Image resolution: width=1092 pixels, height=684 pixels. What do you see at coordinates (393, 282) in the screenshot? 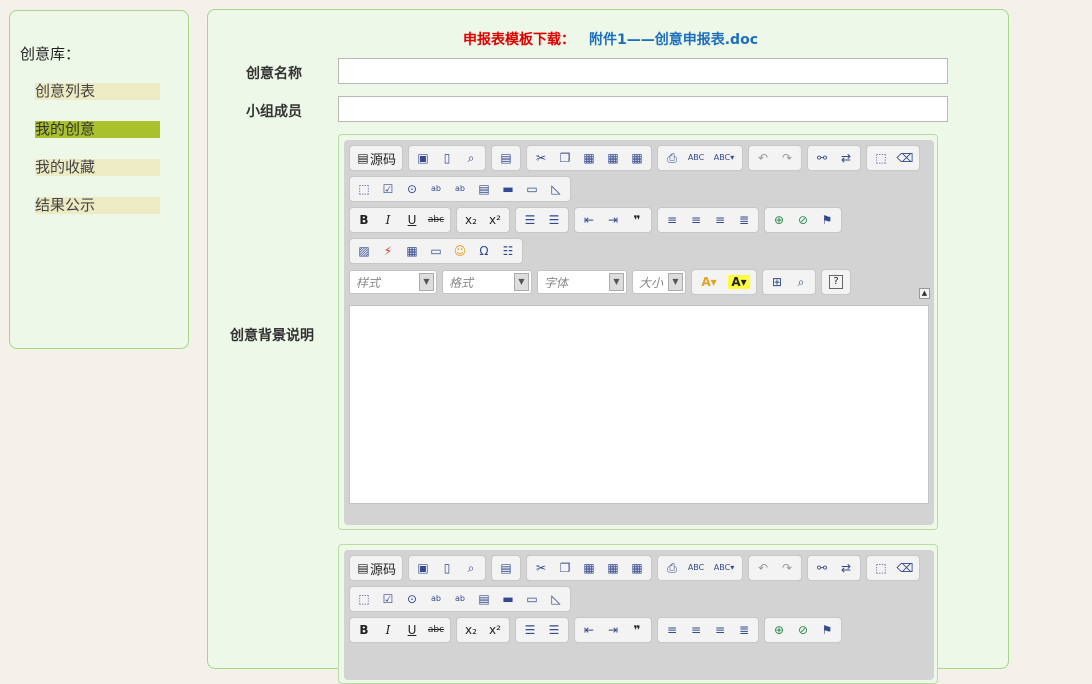
I see `styles-dropdown: 样式 ▼` at bounding box center [393, 282].